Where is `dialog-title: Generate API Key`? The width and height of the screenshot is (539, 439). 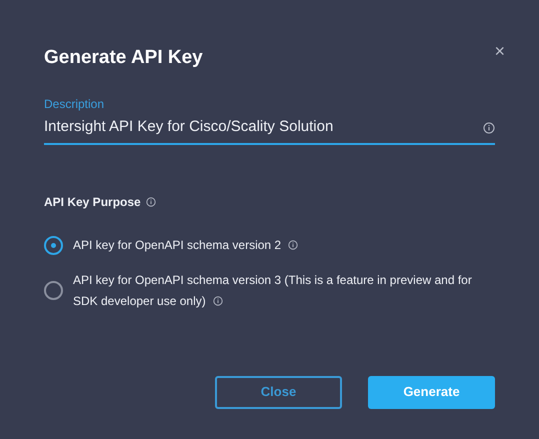 dialog-title: Generate API Key is located at coordinates (123, 58).